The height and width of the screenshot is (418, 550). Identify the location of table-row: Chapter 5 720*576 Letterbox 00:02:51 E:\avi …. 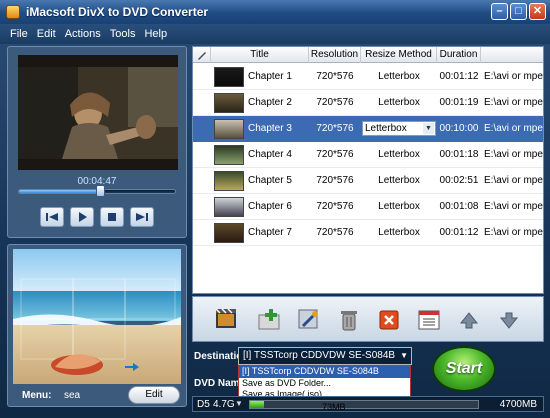
(368, 181).